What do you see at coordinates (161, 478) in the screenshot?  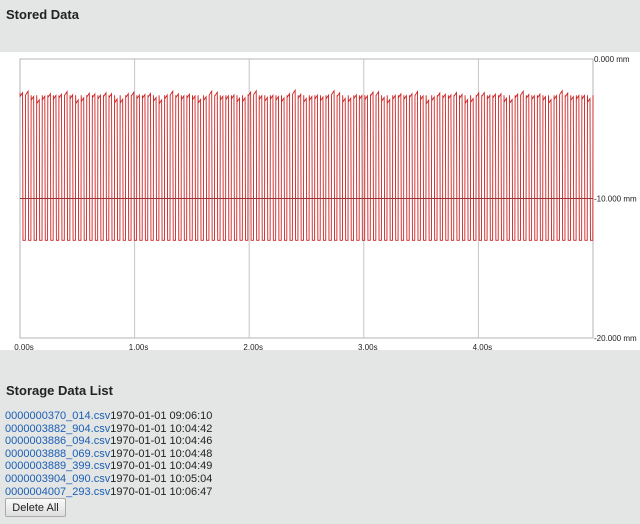 I see `file-date: 1970-01-01 10:05:04` at bounding box center [161, 478].